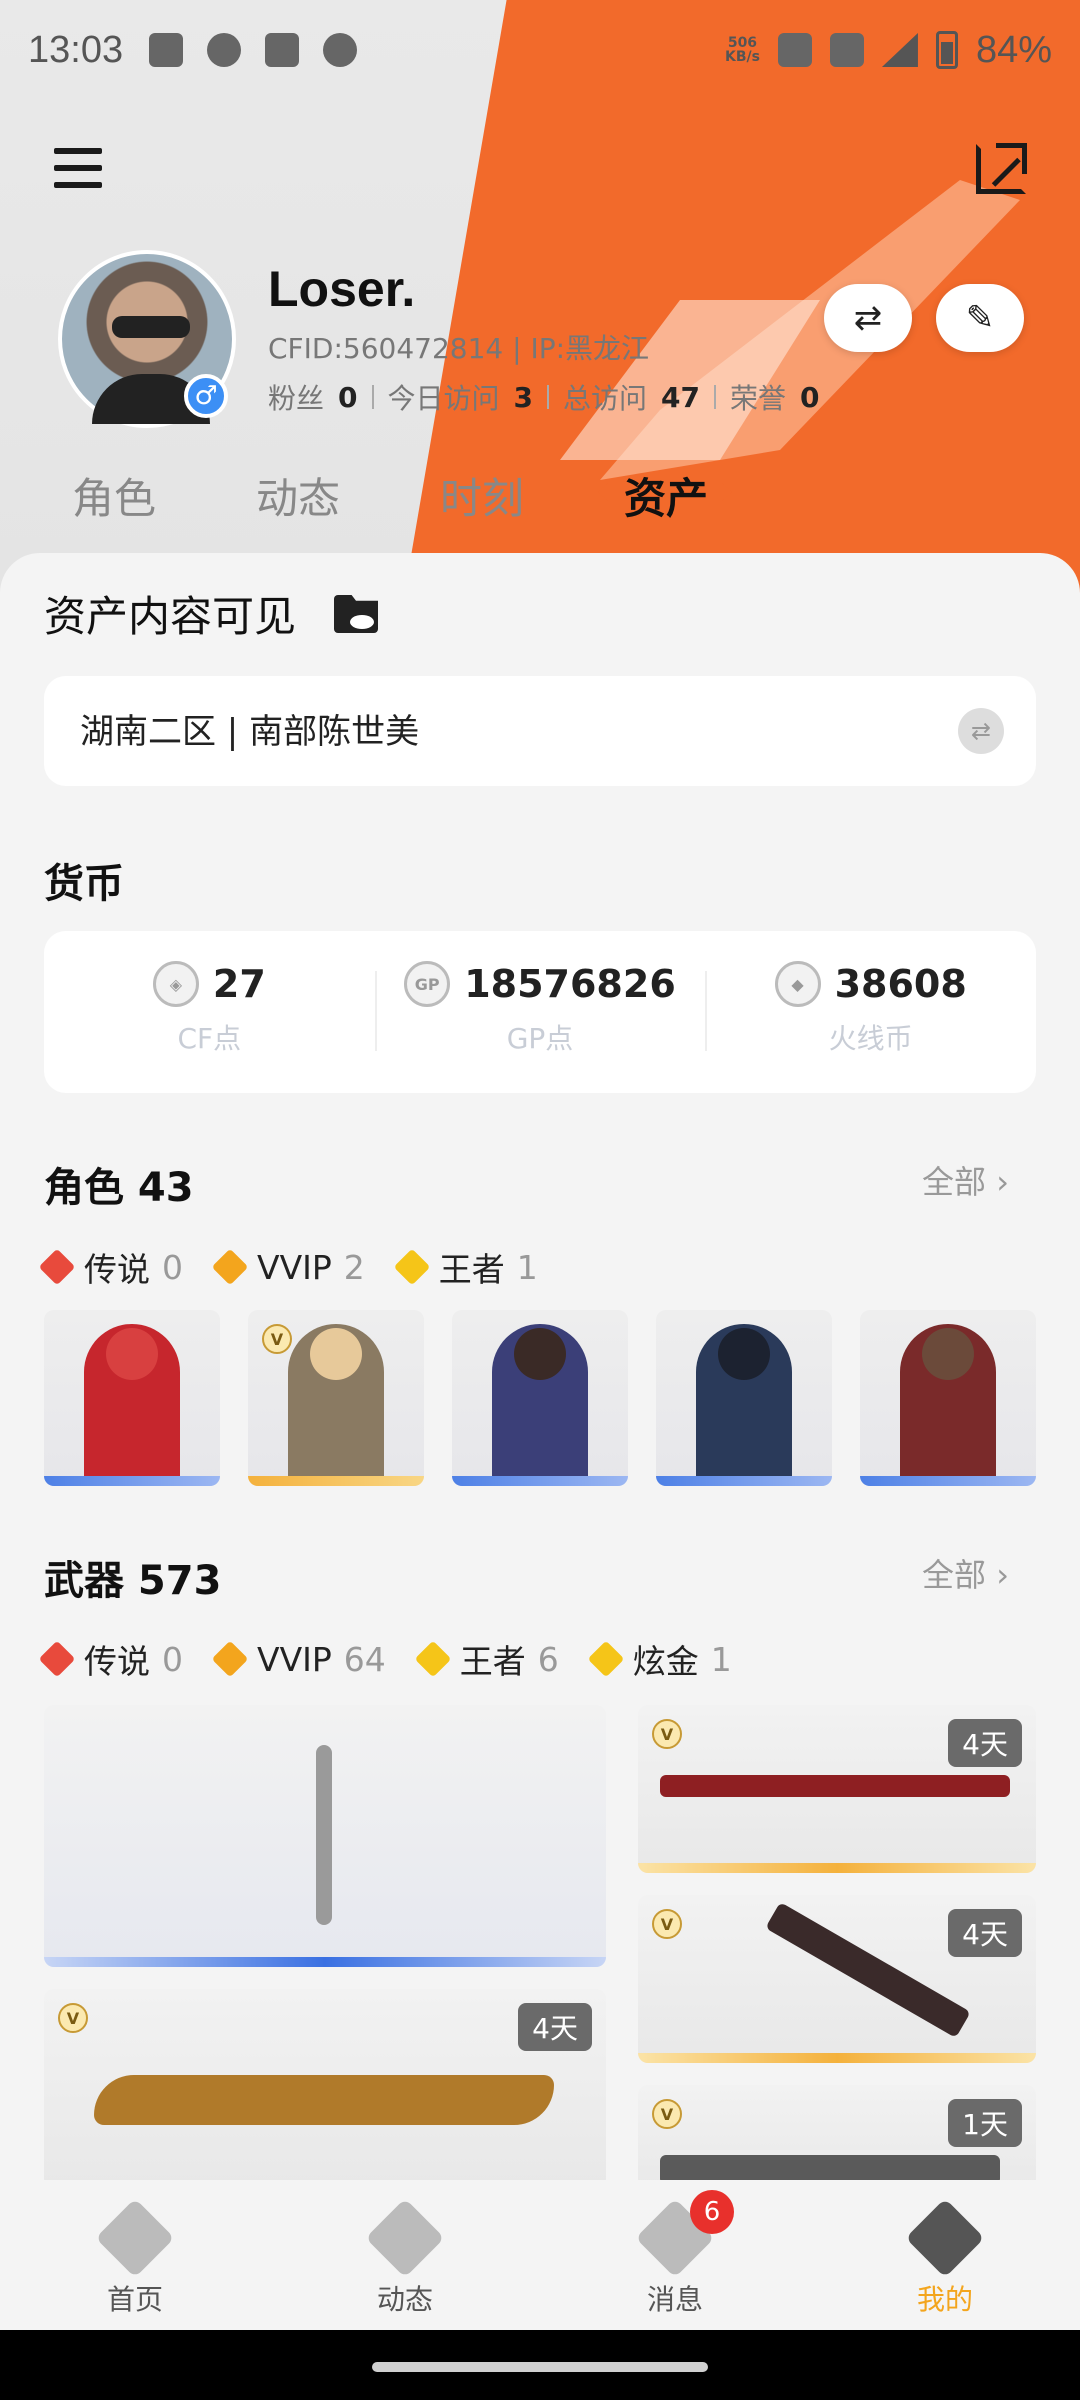 The image size is (1080, 2400). I want to click on weapons-more-link: 全部 ›, so click(965, 1573).